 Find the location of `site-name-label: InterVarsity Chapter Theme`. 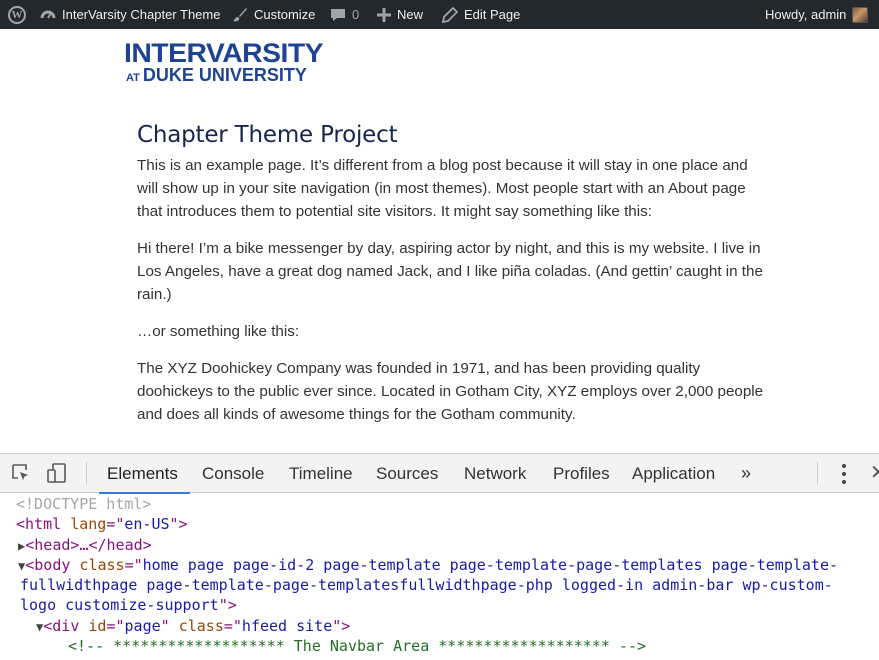

site-name-label: InterVarsity Chapter Theme is located at coordinates (141, 14).